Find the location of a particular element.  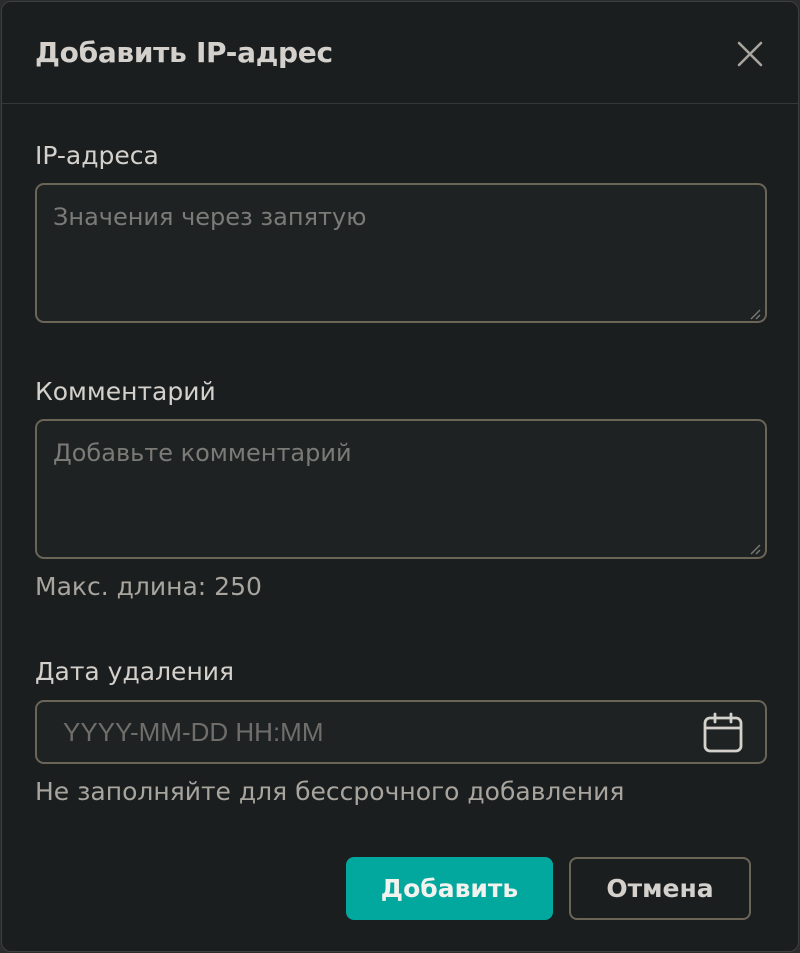

date-field is located at coordinates (401, 732).